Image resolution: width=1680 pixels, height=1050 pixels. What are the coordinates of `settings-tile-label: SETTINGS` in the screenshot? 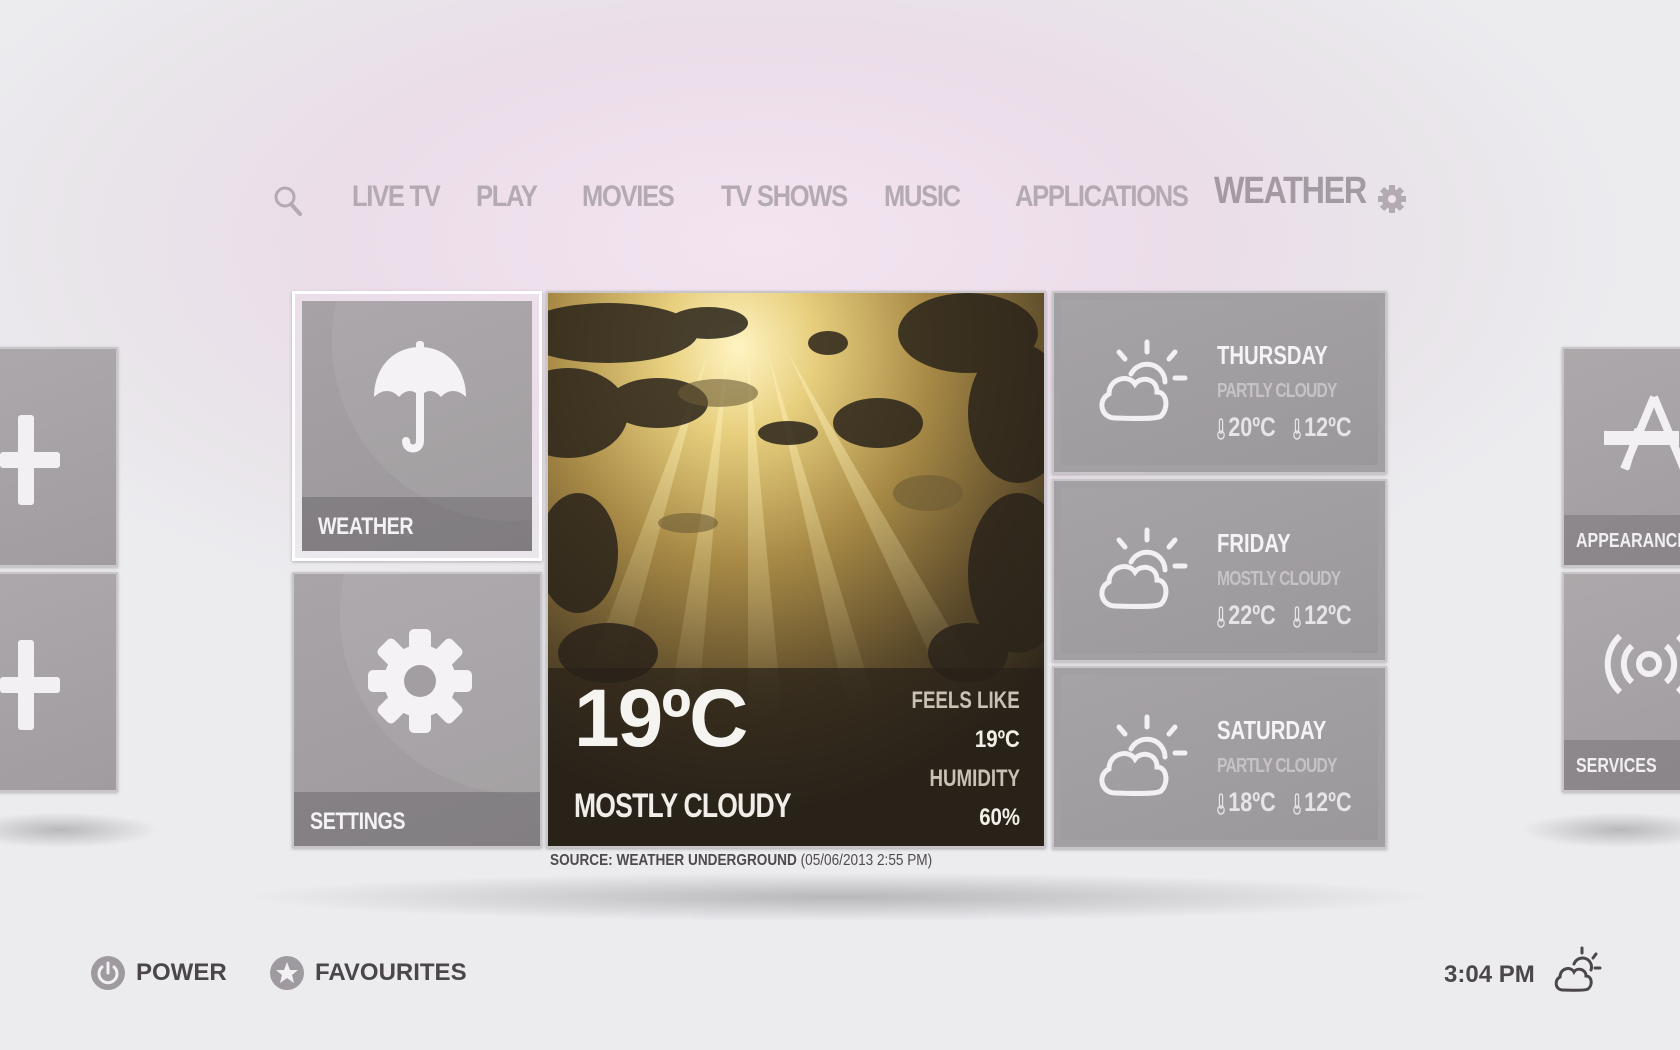 It's located at (358, 821).